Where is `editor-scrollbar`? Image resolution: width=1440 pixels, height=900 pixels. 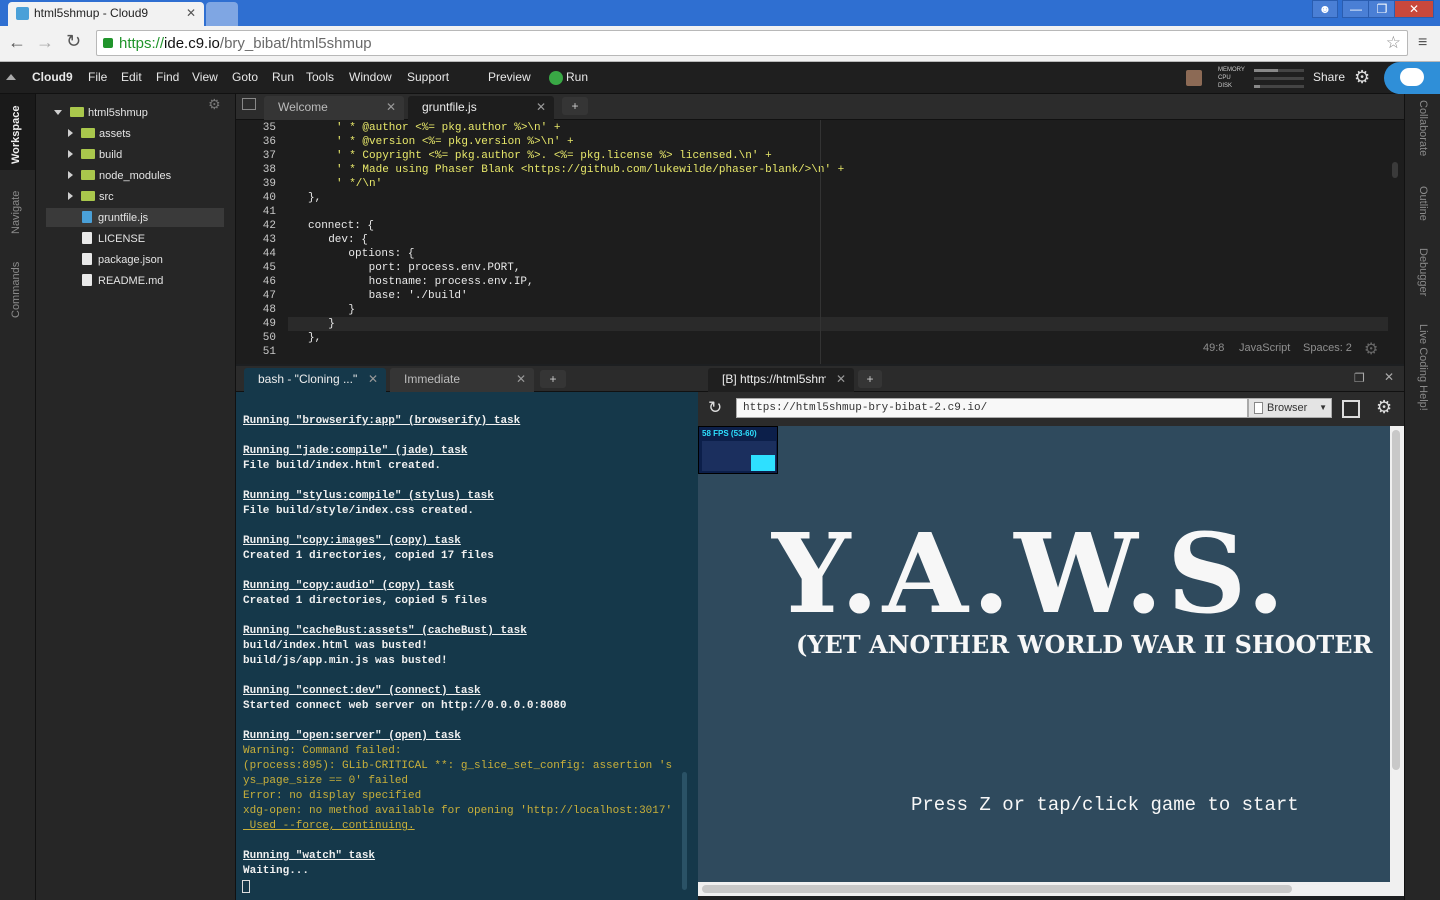 editor-scrollbar is located at coordinates (1395, 170).